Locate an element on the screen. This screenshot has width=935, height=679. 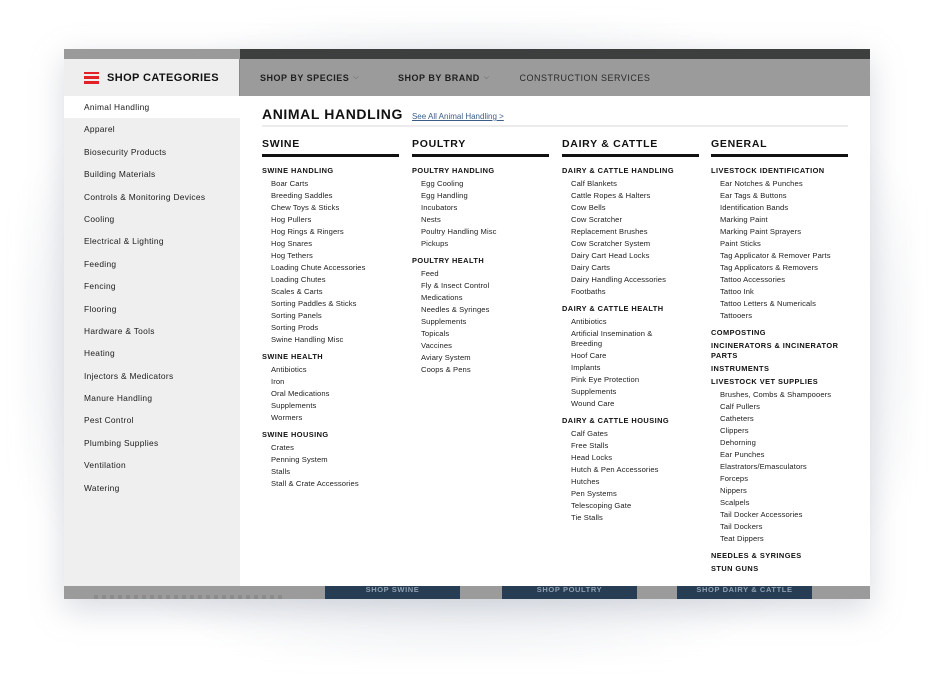
subcategory-link: Wormers is located at coordinates (330, 418).